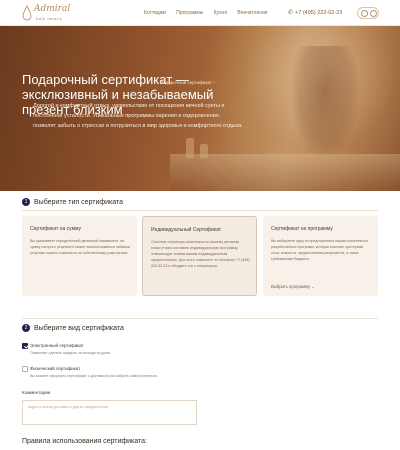  What do you see at coordinates (49, 18) in the screenshot?
I see `logo-subtitle: bath dmaris` at bounding box center [49, 18].